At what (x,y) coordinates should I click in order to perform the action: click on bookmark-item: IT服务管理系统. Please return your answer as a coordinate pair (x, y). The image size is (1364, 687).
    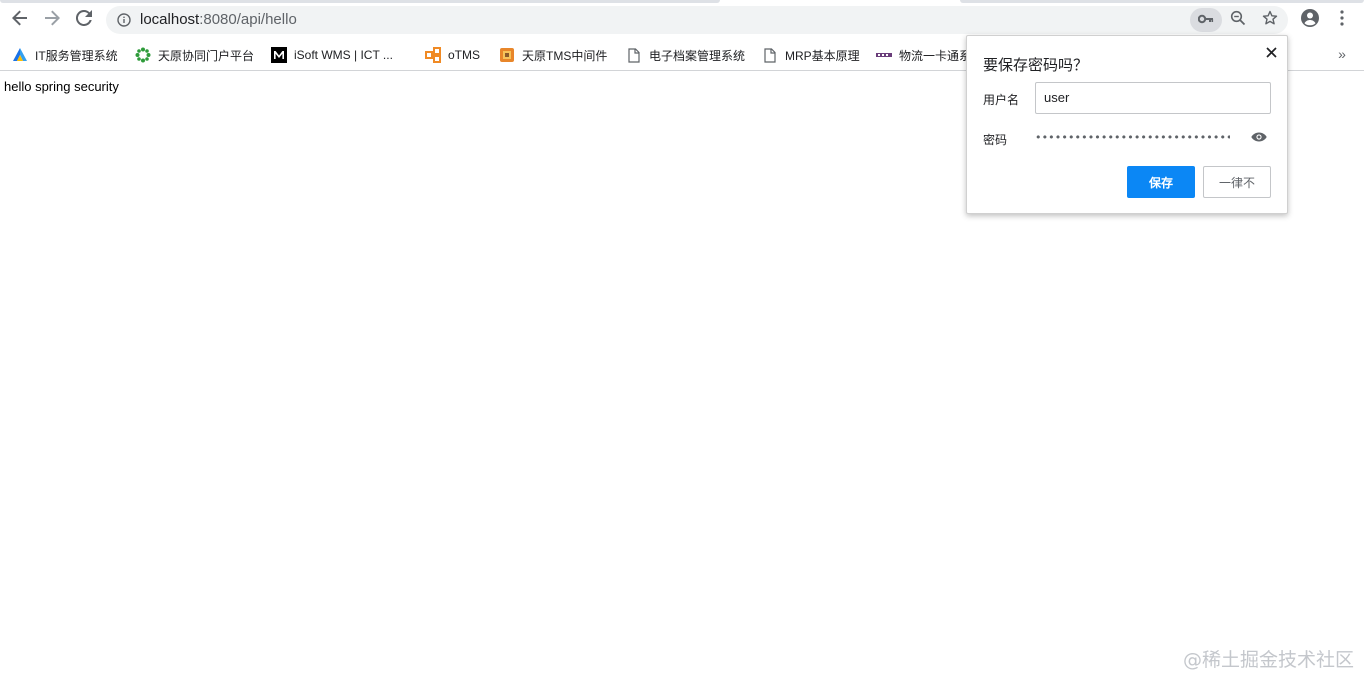
    Looking at the image, I should click on (65, 55).